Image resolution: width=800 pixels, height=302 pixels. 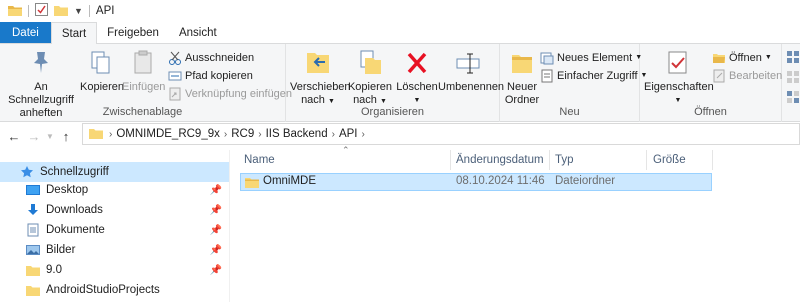 What do you see at coordinates (710, 112) in the screenshot?
I see `group-label: Öffnen` at bounding box center [710, 112].